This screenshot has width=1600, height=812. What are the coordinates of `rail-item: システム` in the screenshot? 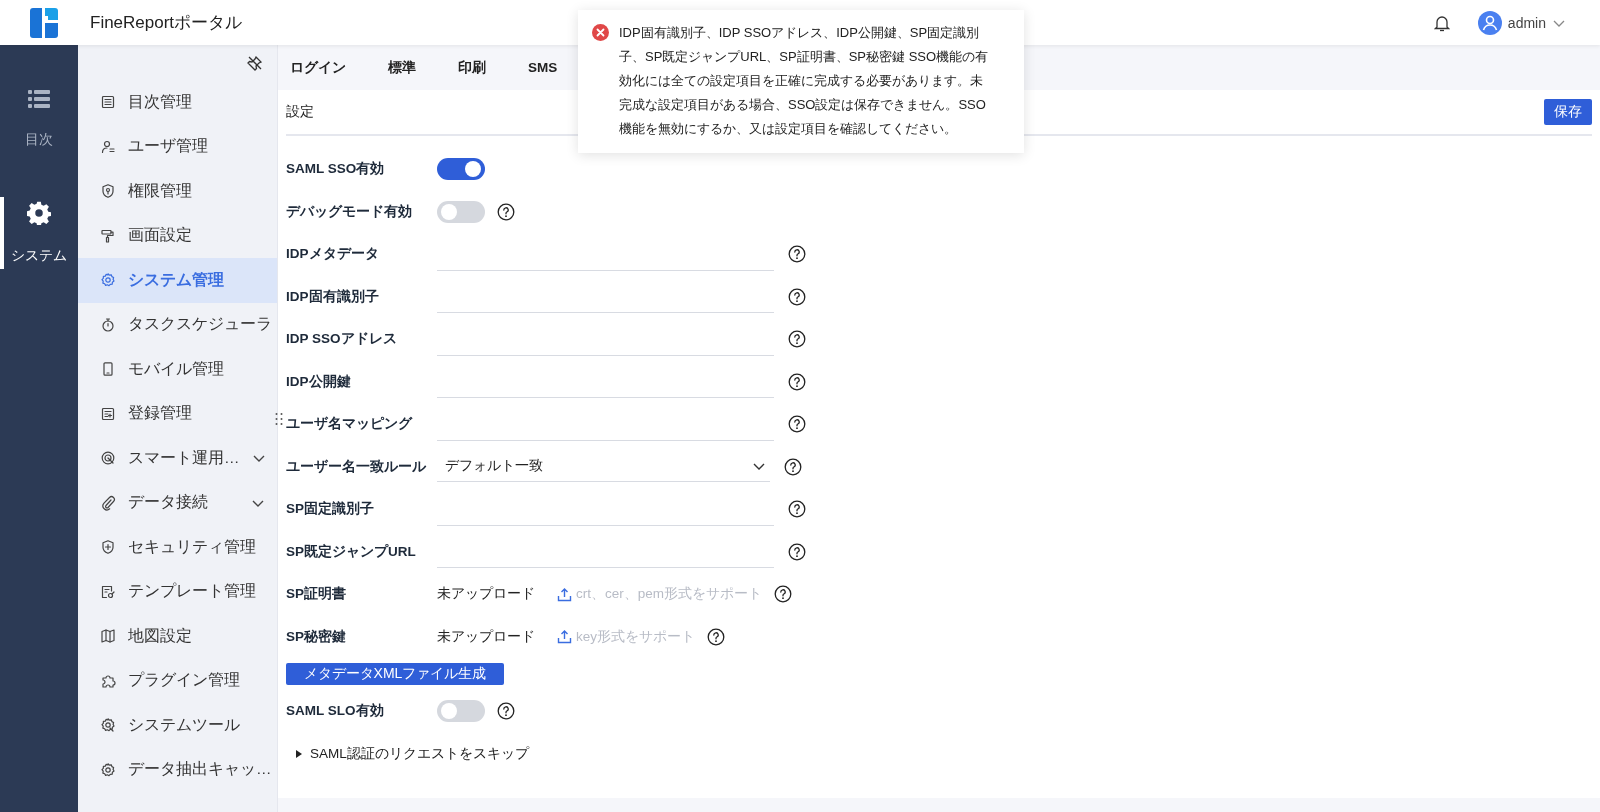 It's located at (37, 233).